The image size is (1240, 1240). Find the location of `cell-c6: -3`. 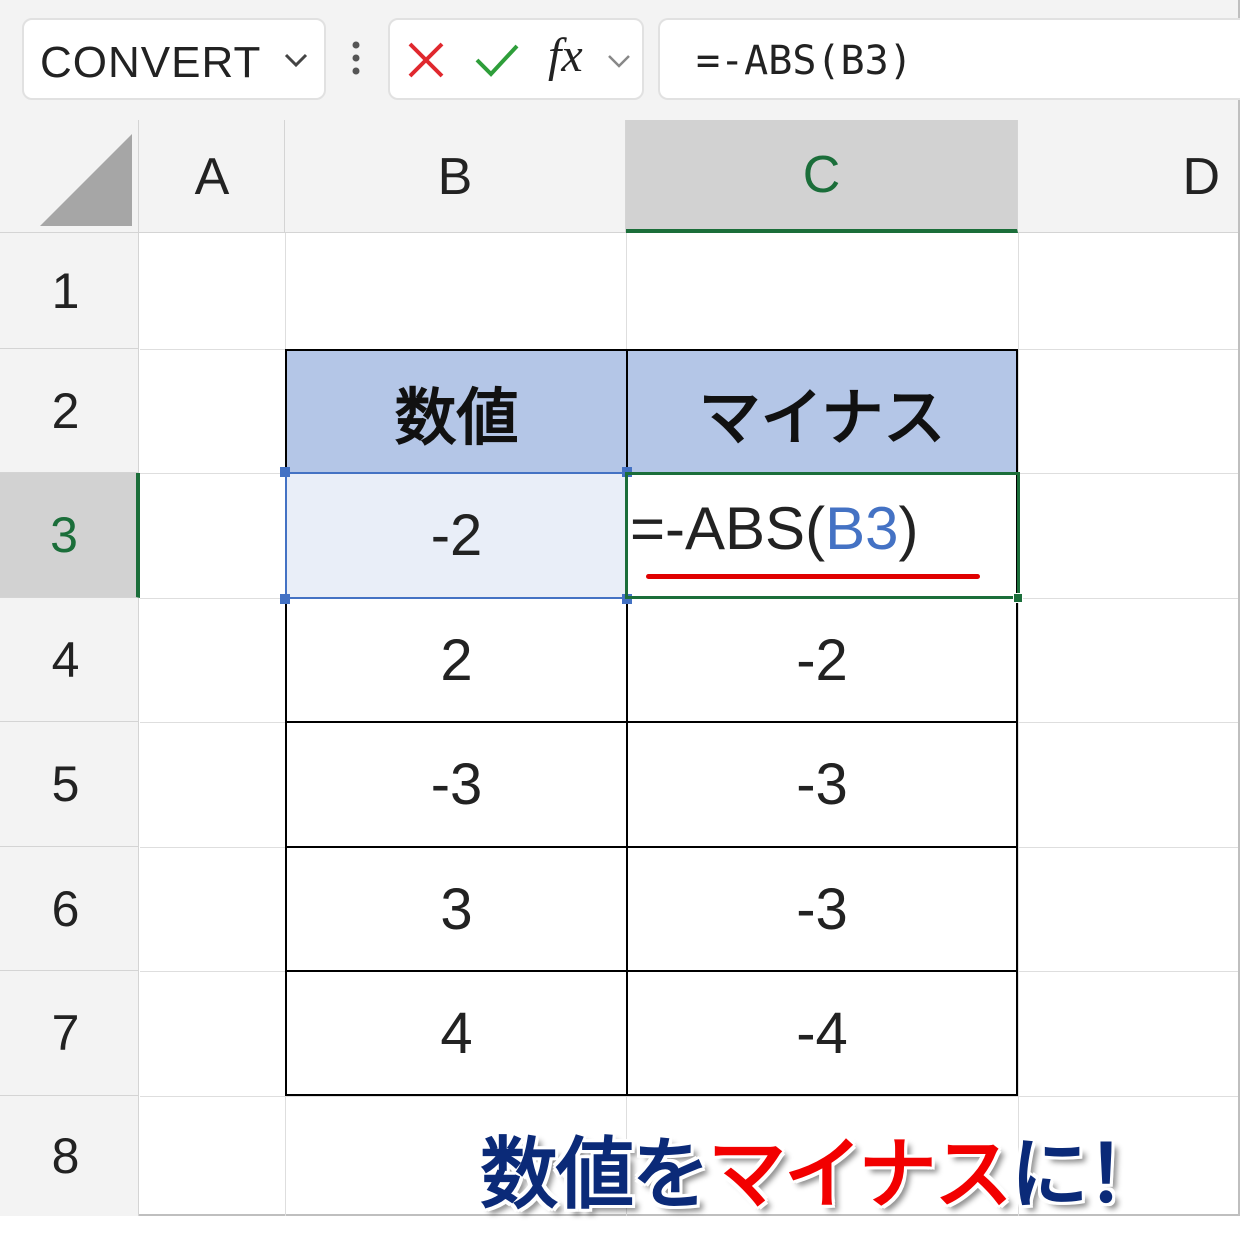

cell-c6: -3 is located at coordinates (822, 909).